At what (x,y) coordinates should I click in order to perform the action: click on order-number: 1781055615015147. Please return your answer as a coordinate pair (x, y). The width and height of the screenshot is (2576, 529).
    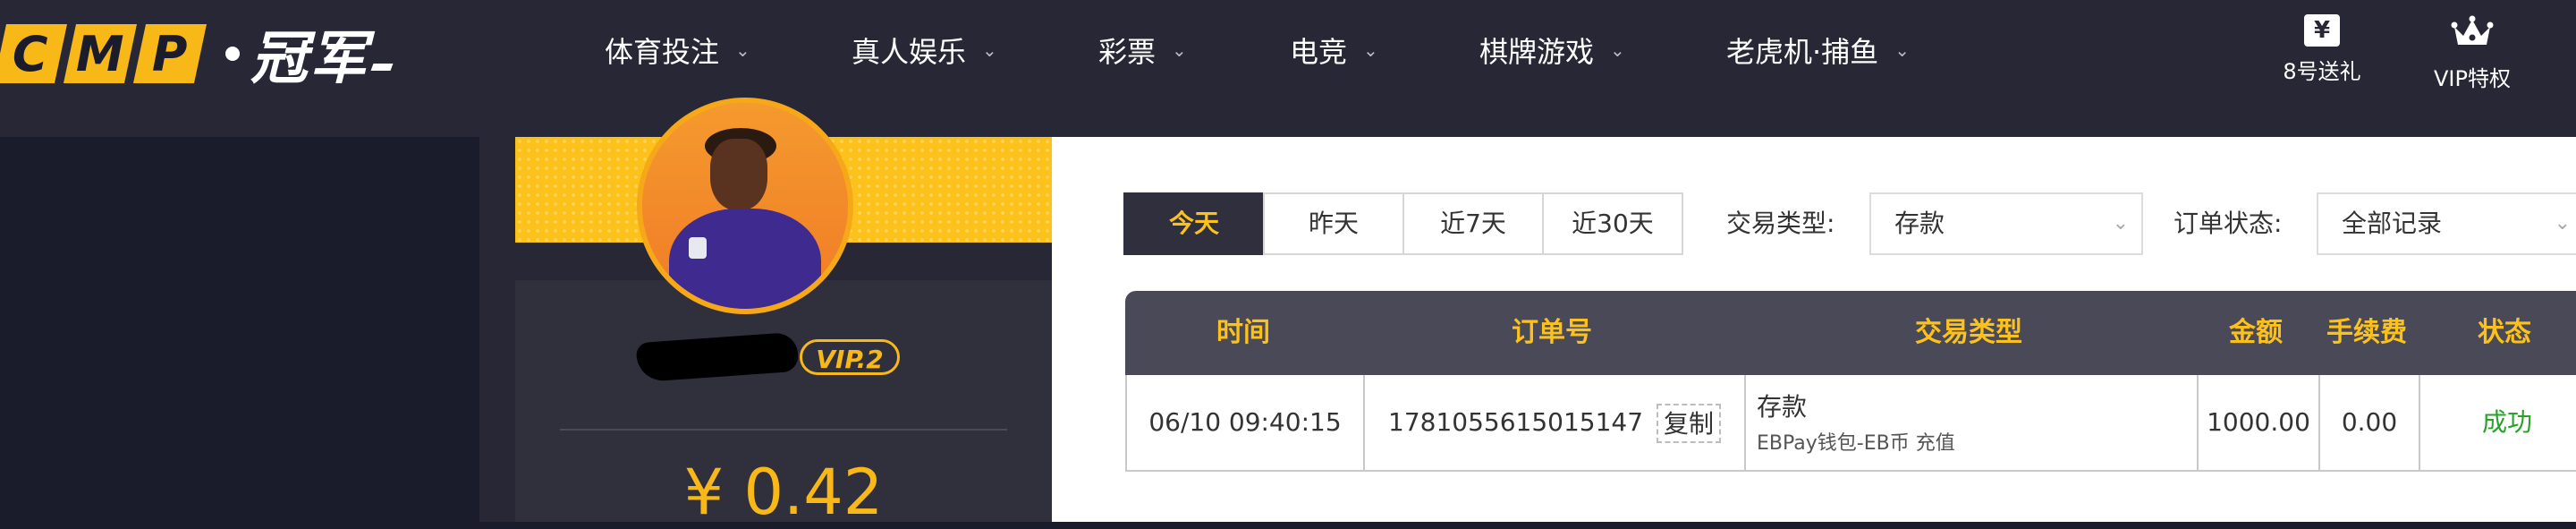
    Looking at the image, I should click on (1516, 422).